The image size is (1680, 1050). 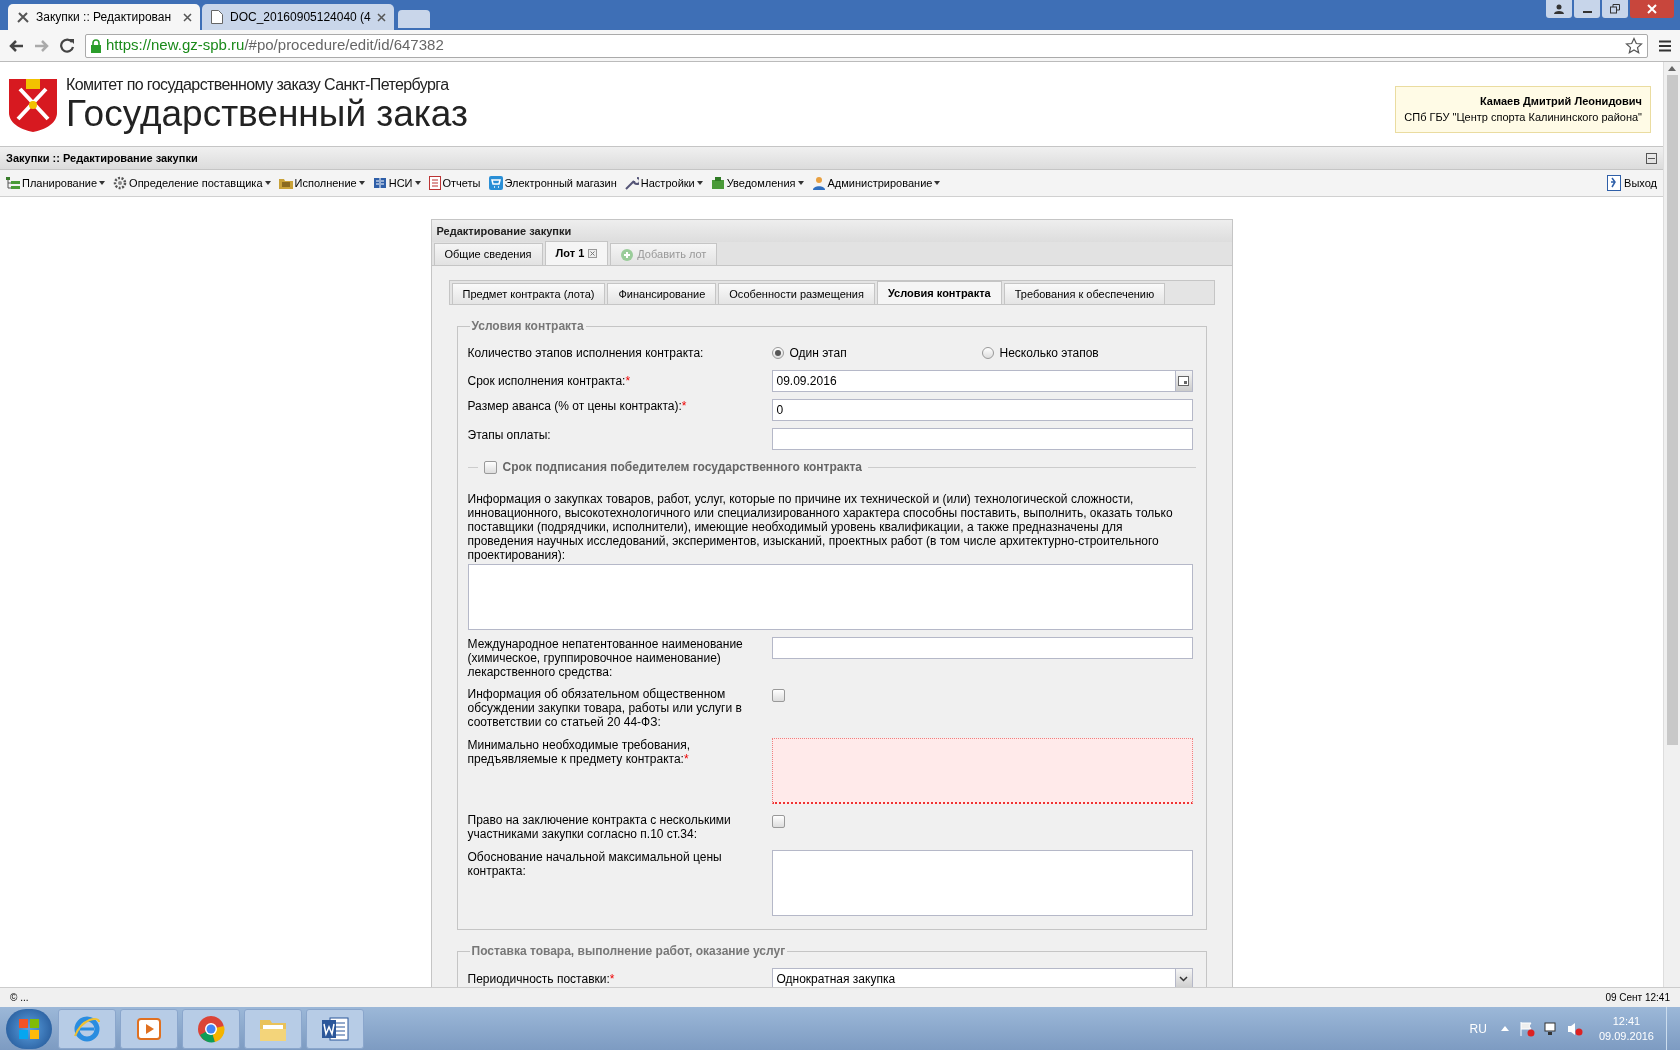 I want to click on tab: Условия контракта, so click(x=939, y=292).